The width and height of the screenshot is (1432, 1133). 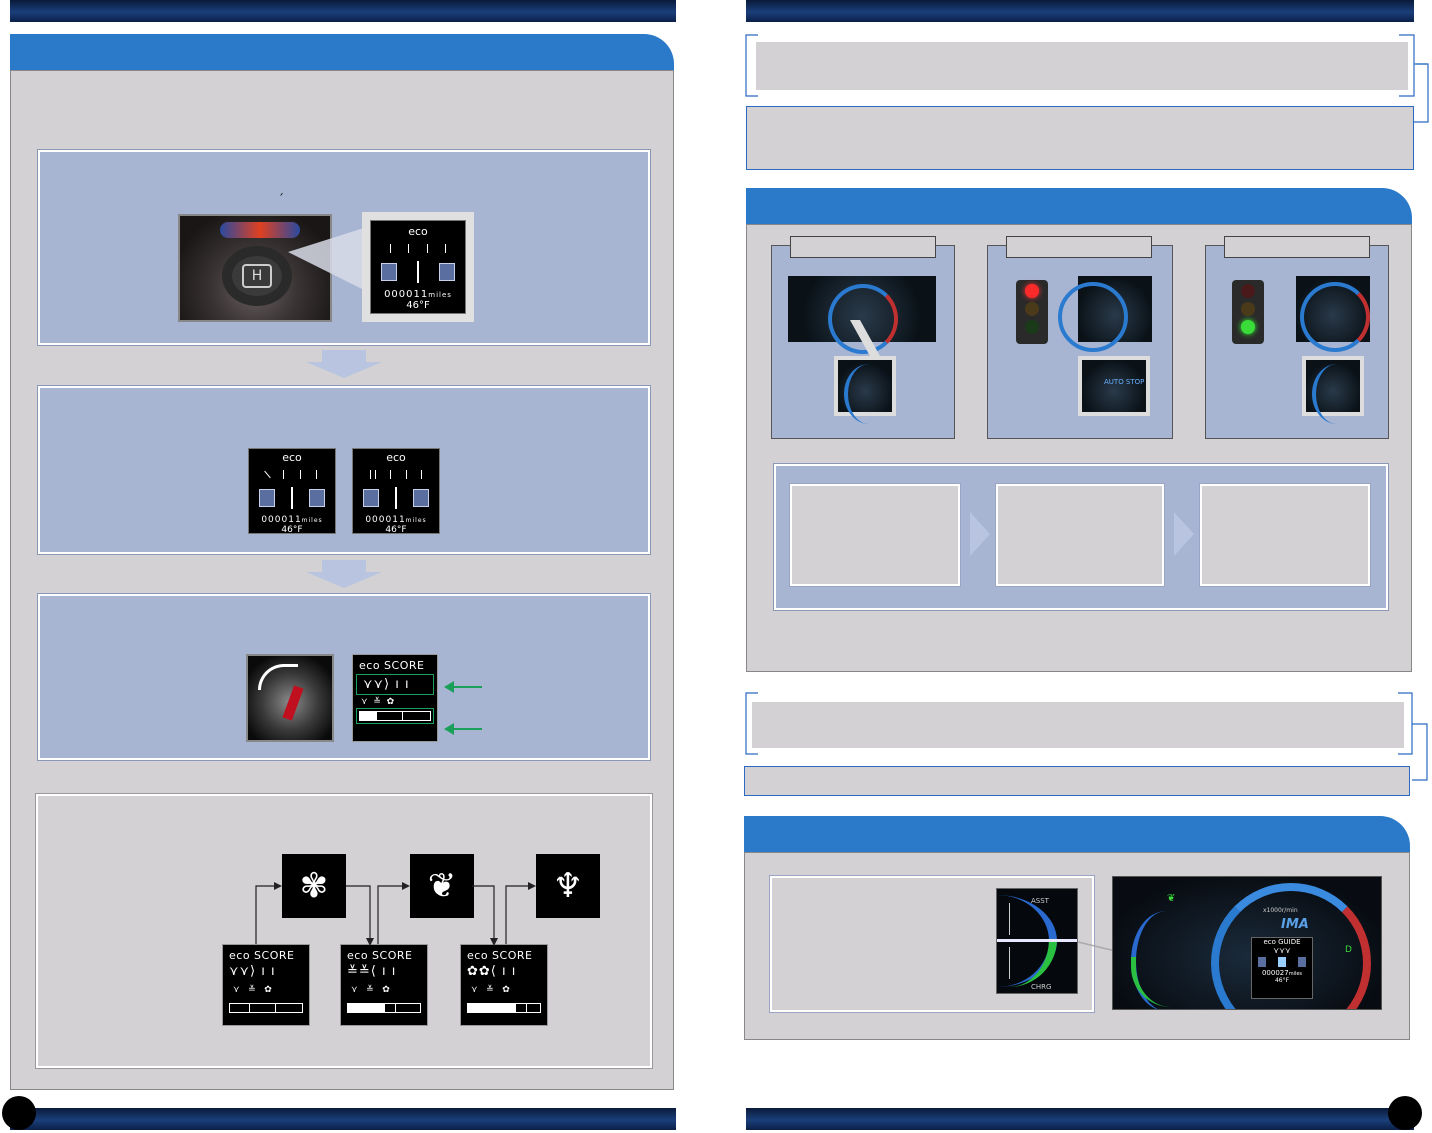 What do you see at coordinates (1037, 941) in the screenshot?
I see `assist-gauge-zoom: ASST CHRG` at bounding box center [1037, 941].